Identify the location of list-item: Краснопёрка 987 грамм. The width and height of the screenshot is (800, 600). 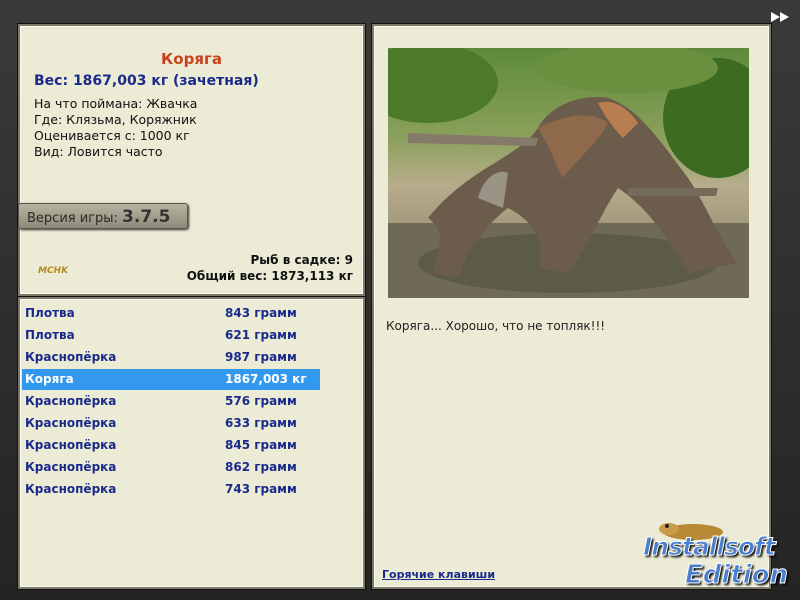
(171, 357).